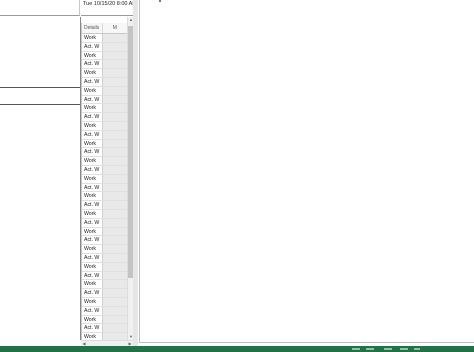 The image size is (474, 352). What do you see at coordinates (109, 8) in the screenshot?
I see `date-field: Tue 10/15/20 8:00 AM` at bounding box center [109, 8].